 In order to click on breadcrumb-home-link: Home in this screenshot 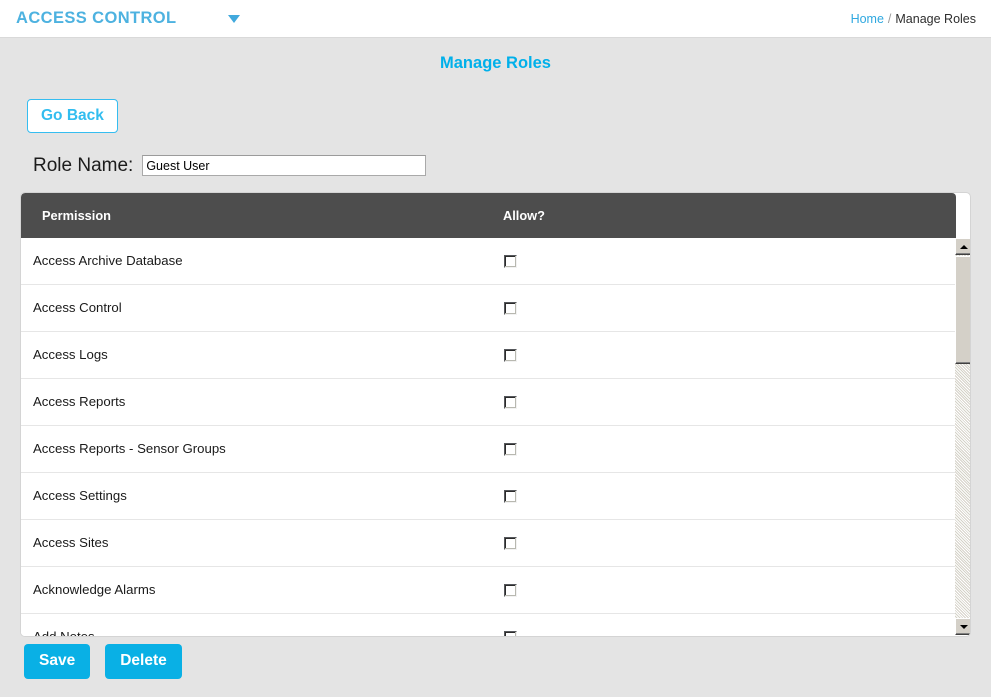, I will do `click(867, 18)`.